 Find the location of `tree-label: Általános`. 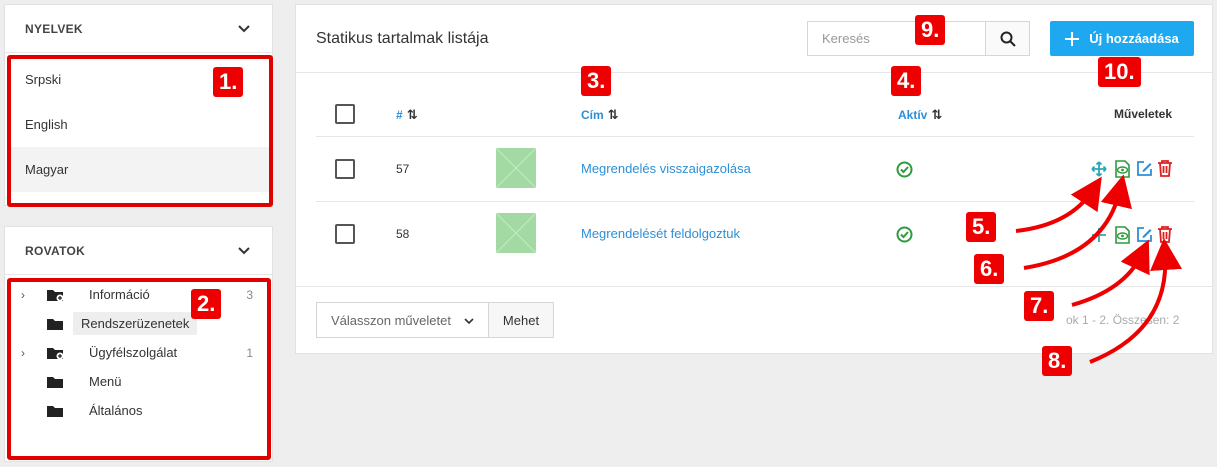

tree-label: Általános is located at coordinates (116, 410).